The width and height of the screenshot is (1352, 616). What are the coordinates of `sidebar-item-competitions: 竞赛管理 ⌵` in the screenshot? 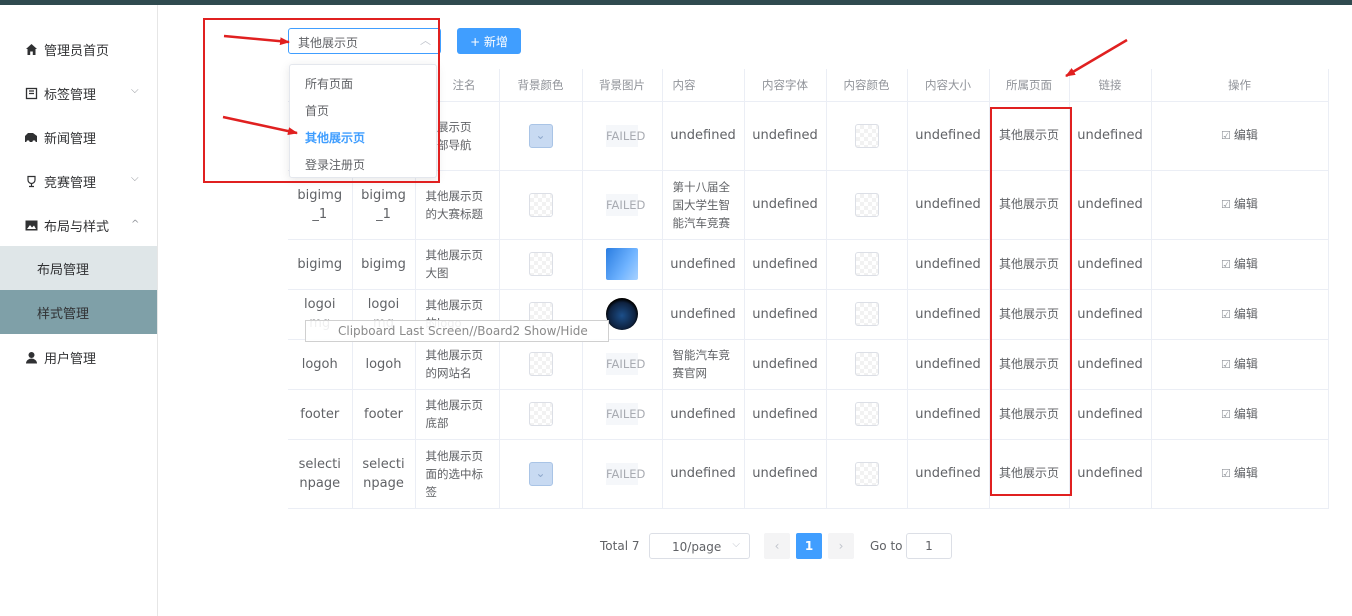 It's located at (78, 181).